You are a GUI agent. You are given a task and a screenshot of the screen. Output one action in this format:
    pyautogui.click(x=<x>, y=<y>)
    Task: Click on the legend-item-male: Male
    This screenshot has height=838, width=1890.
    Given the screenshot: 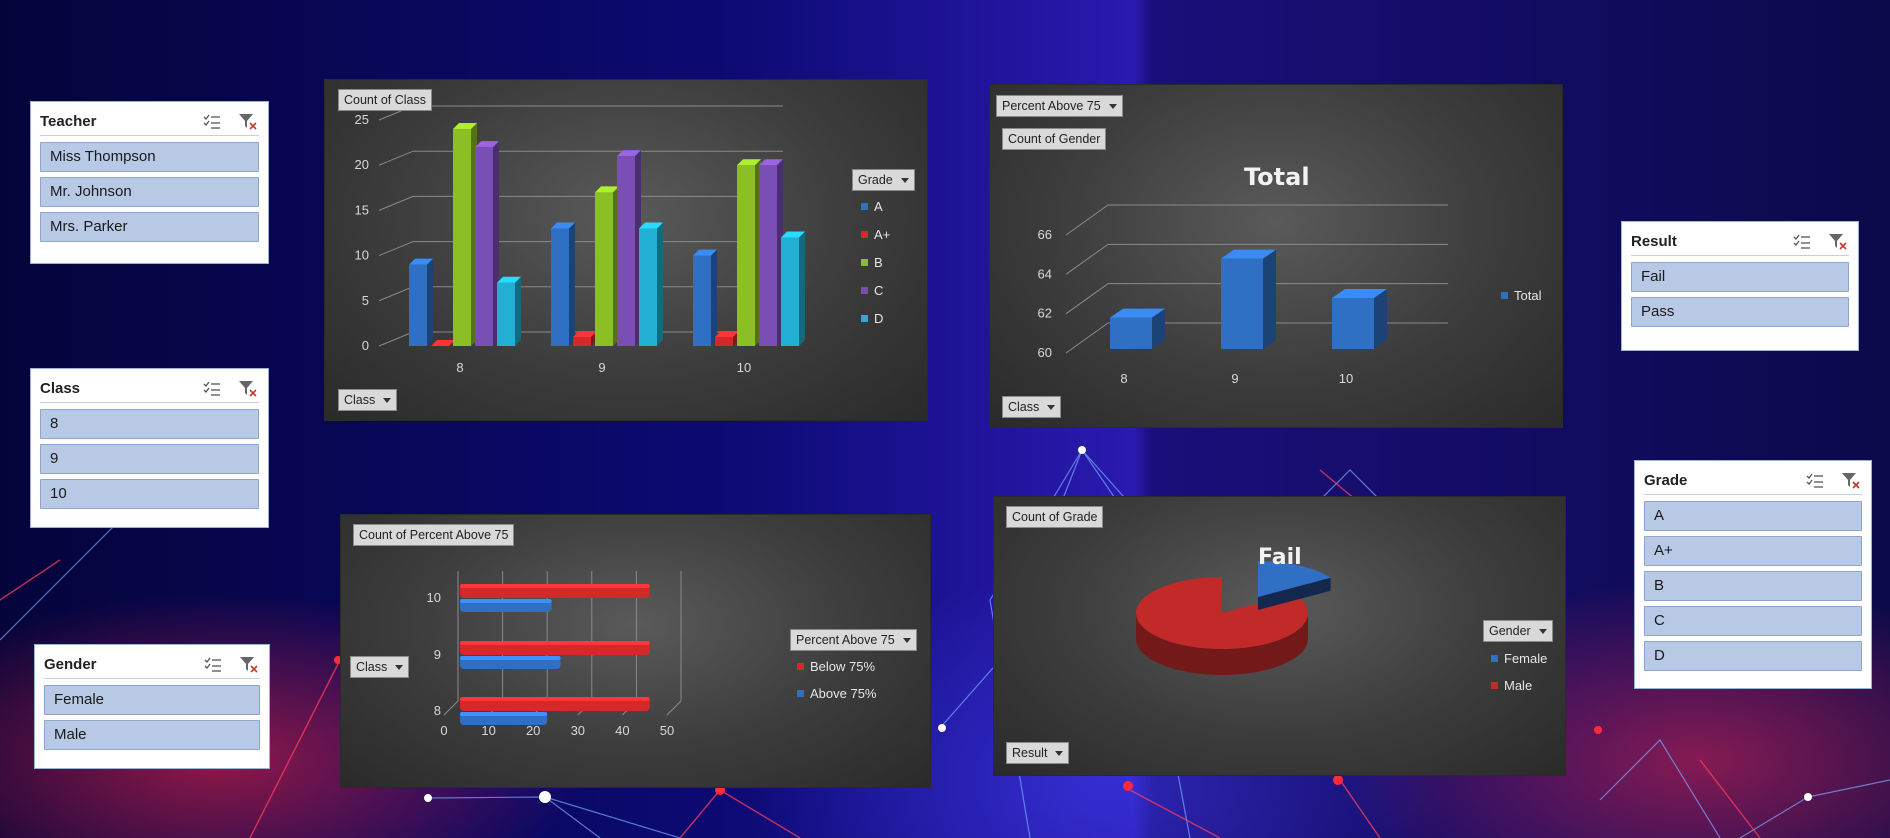 What is the action you would take?
    pyautogui.click(x=1511, y=685)
    